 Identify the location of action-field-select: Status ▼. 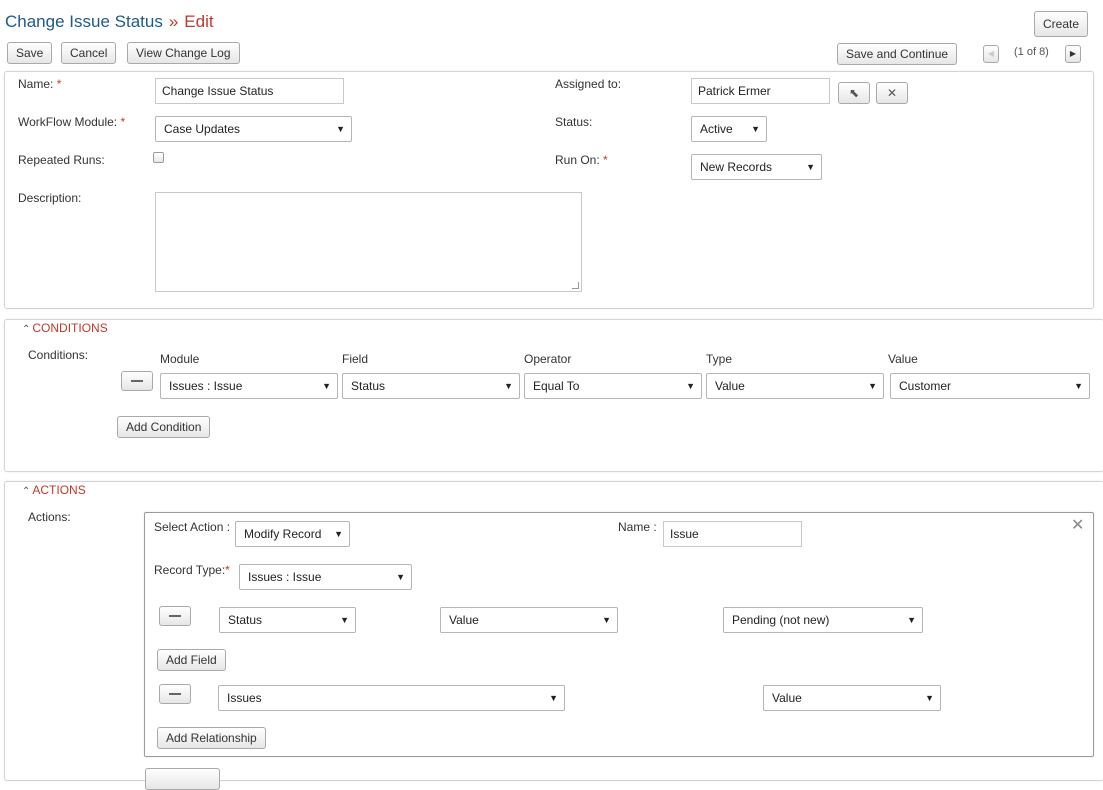
(287, 620).